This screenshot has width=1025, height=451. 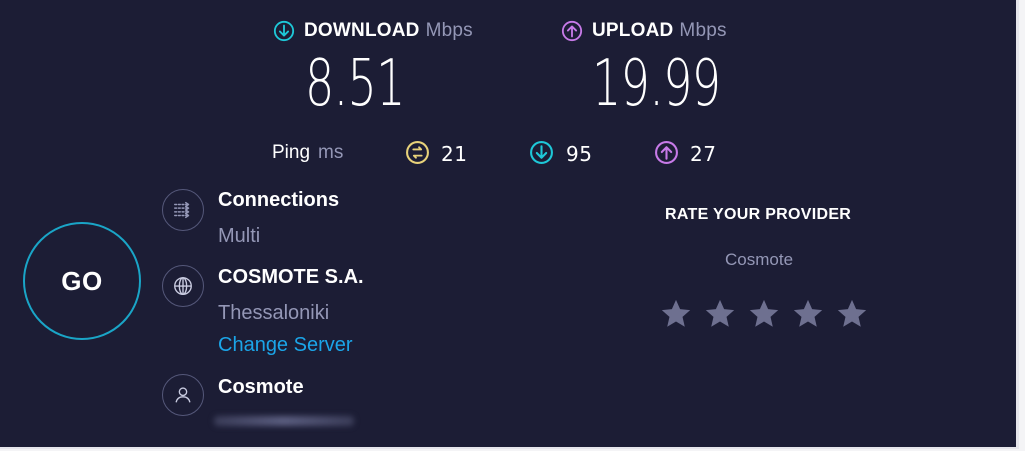 I want to click on download-unit: Mbps, so click(x=449, y=30).